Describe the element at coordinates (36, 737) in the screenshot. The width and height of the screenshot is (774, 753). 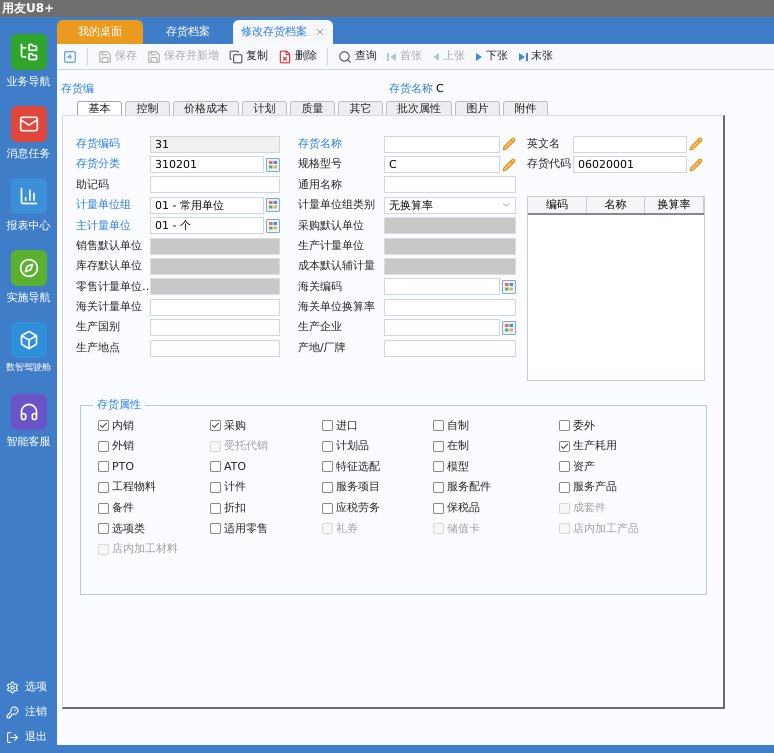
I see `footer-link: 退出` at that location.